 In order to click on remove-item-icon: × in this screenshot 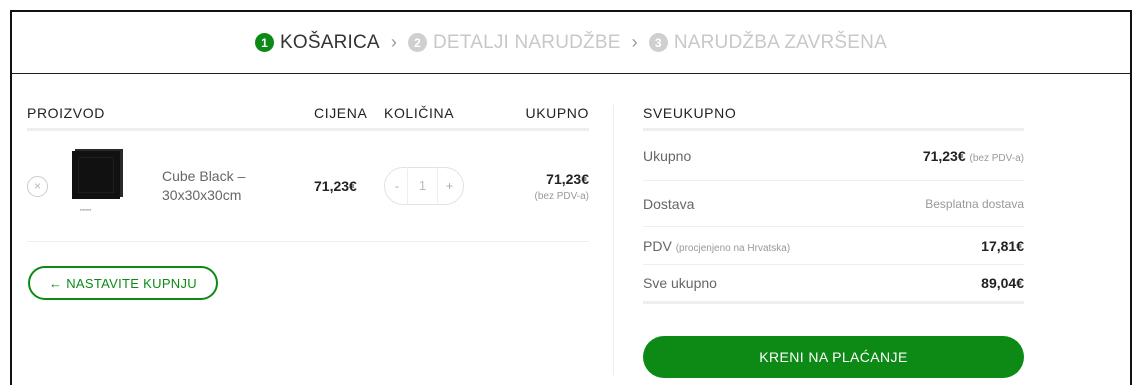, I will do `click(37, 186)`.